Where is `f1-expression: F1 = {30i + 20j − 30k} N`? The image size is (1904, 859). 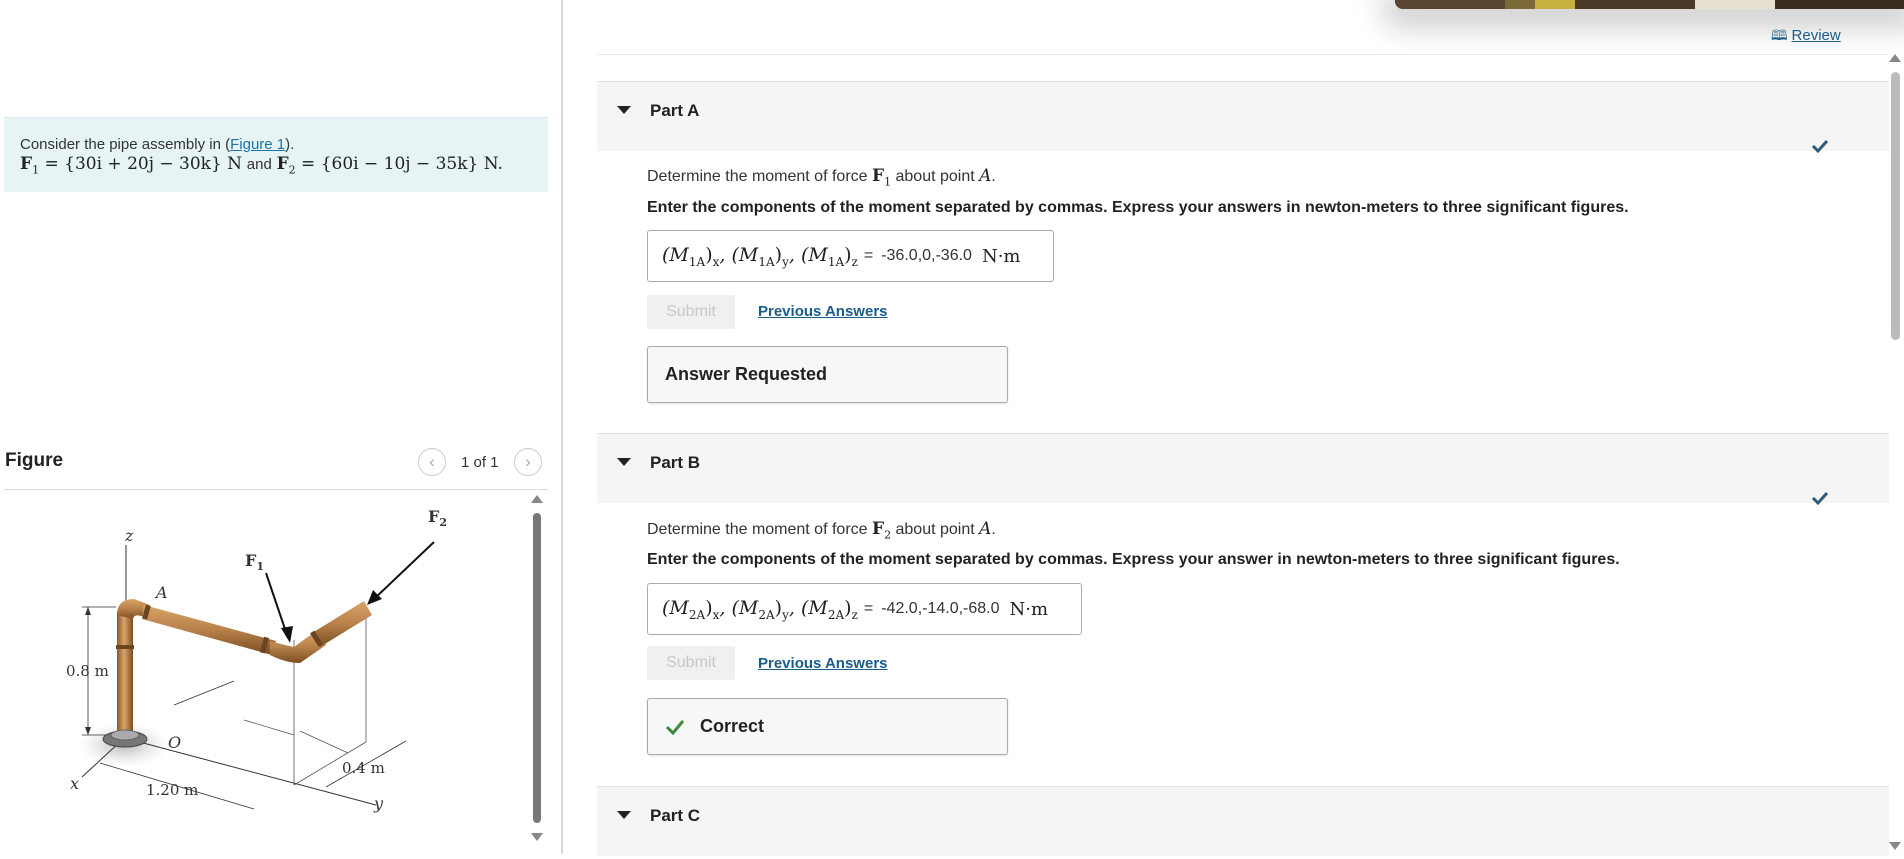
f1-expression: F1 = {30i + 20j − 30k} N is located at coordinates (131, 165).